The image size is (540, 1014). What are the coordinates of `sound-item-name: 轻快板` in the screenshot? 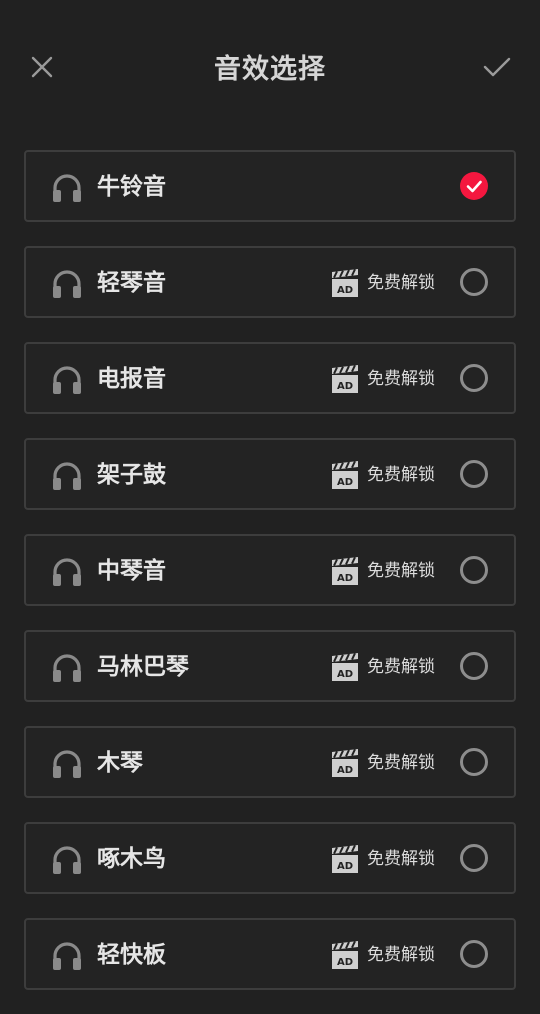 It's located at (131, 955).